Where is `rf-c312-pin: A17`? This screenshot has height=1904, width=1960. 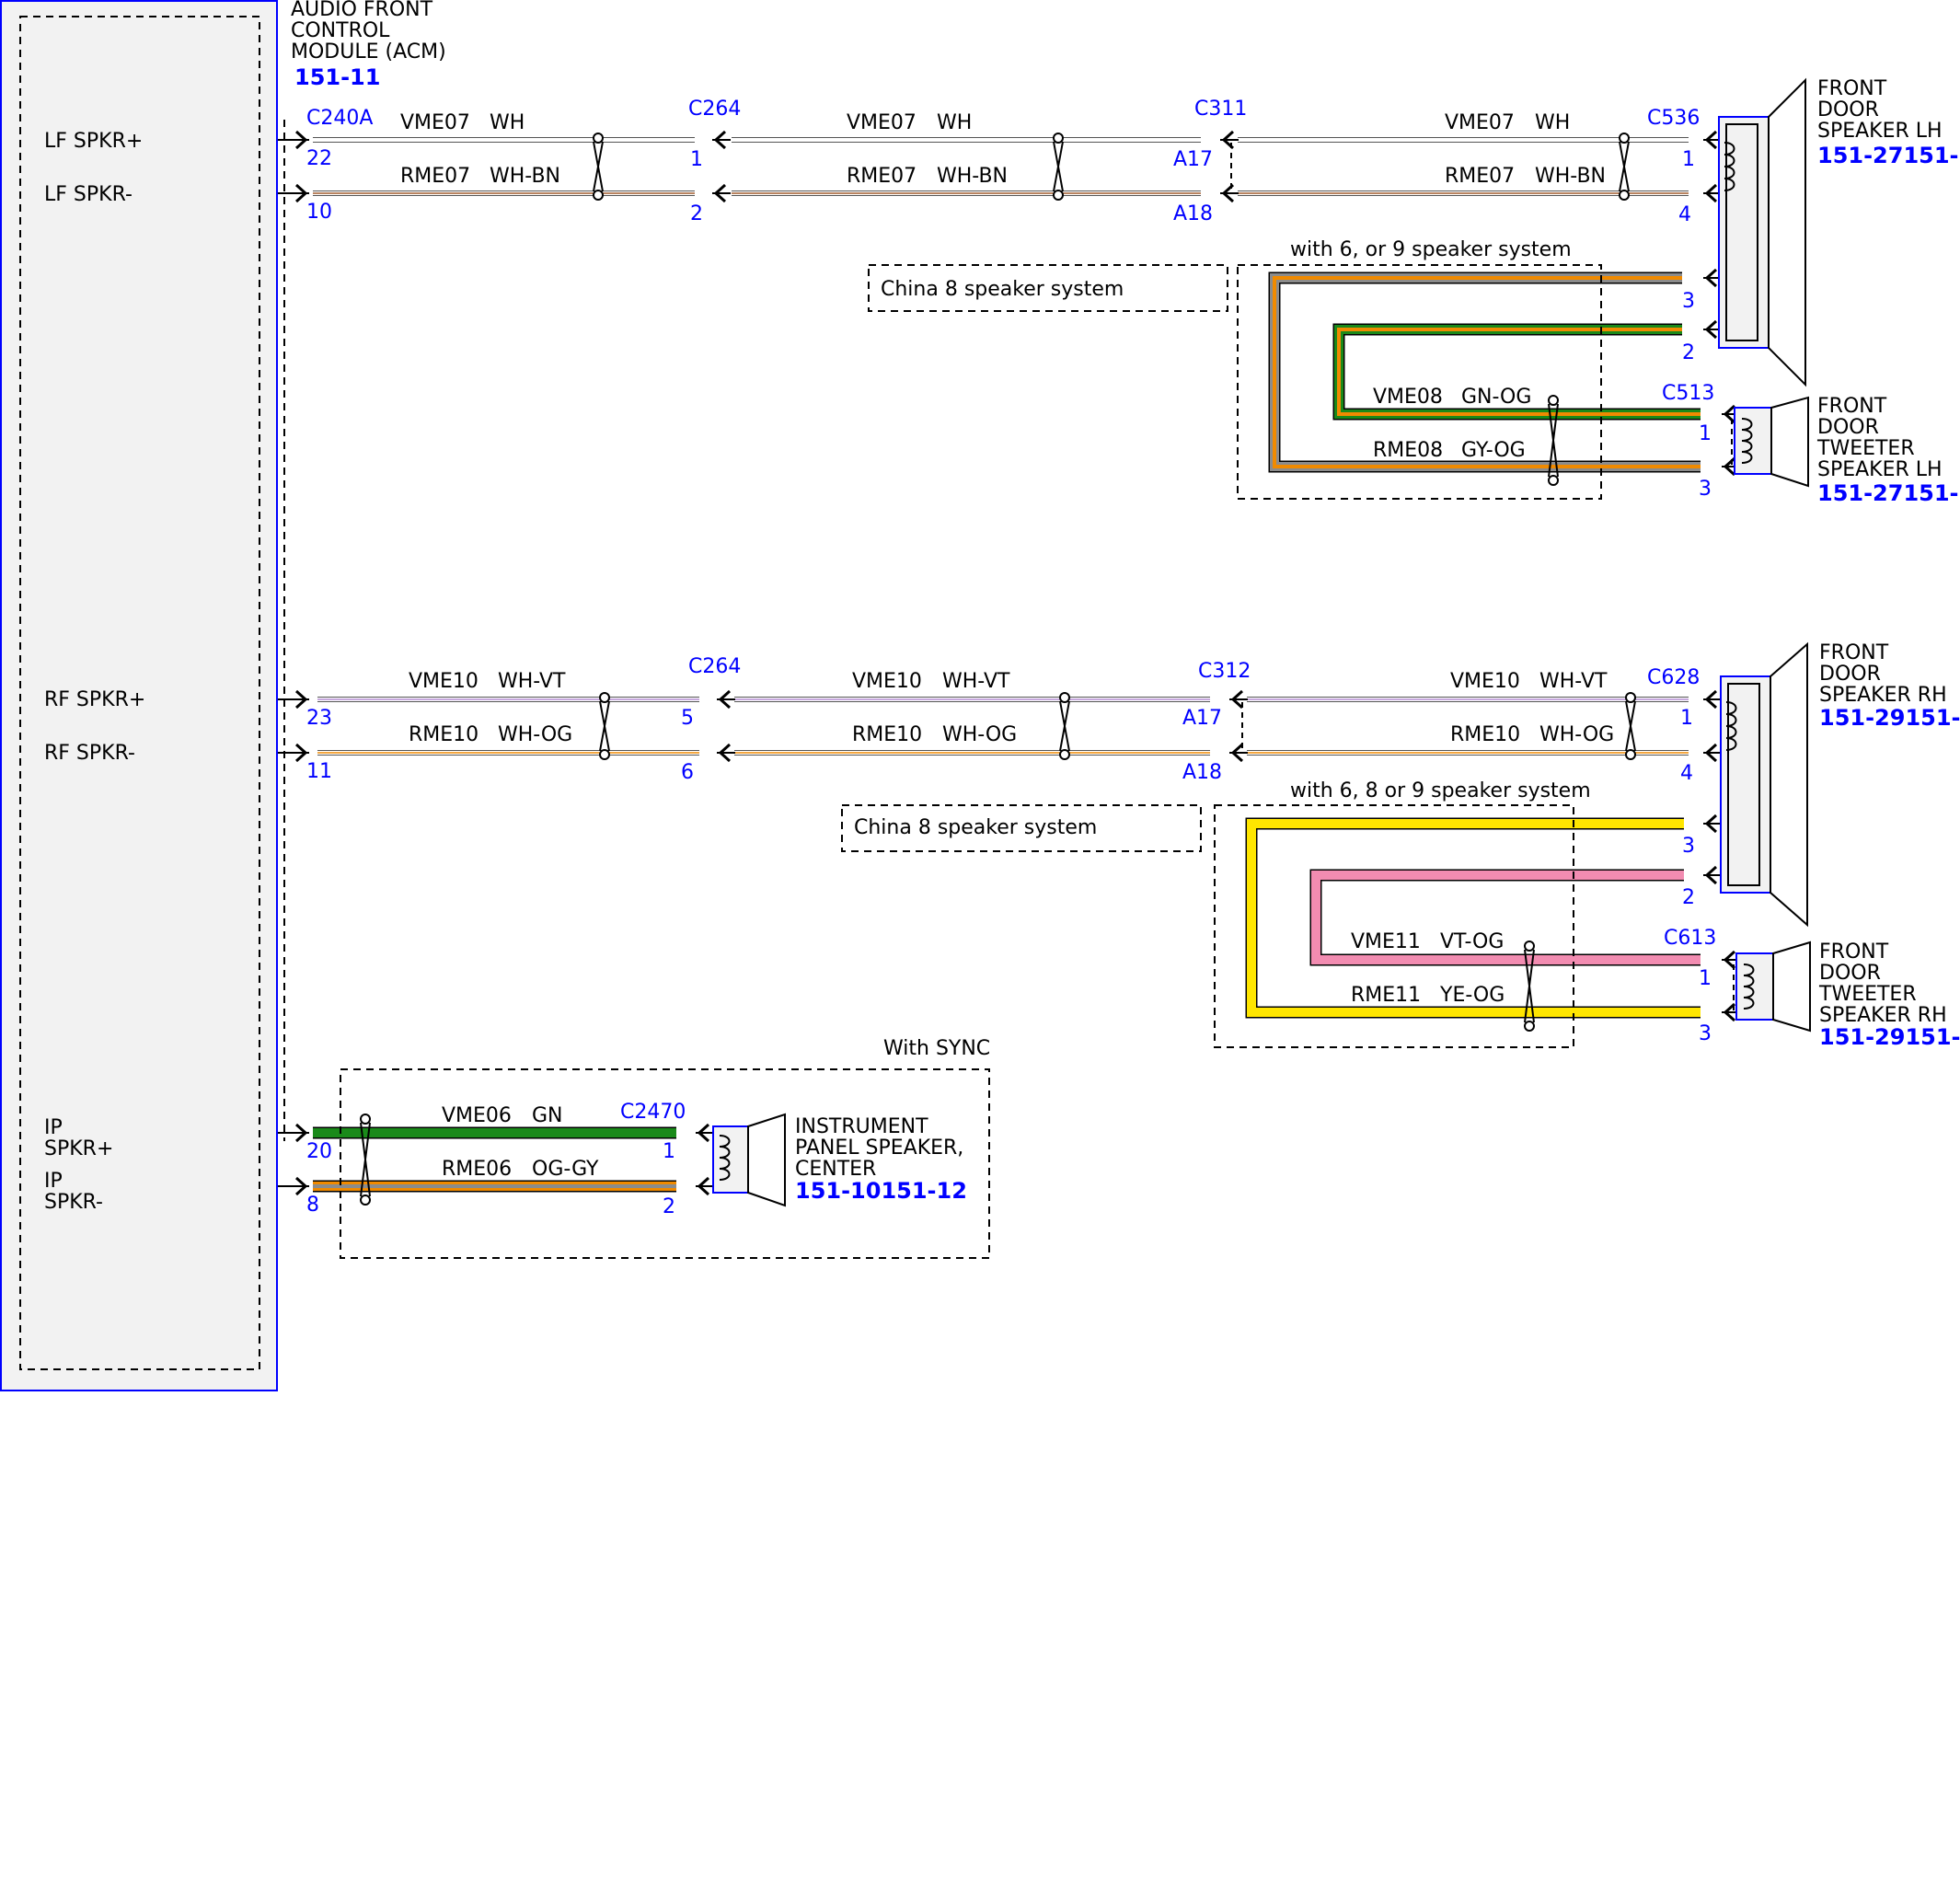 rf-c312-pin: A17 is located at coordinates (1202, 718).